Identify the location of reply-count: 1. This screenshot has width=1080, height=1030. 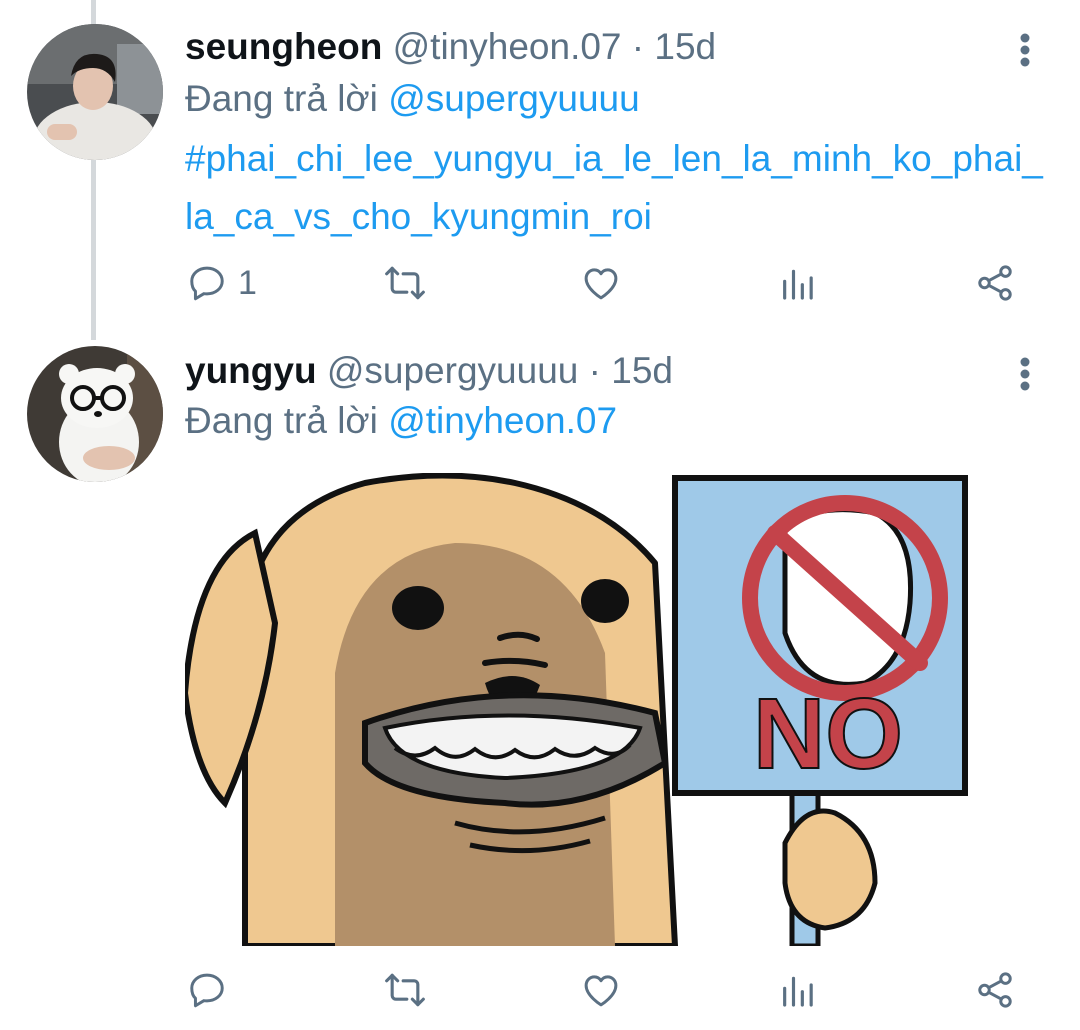
(247, 282).